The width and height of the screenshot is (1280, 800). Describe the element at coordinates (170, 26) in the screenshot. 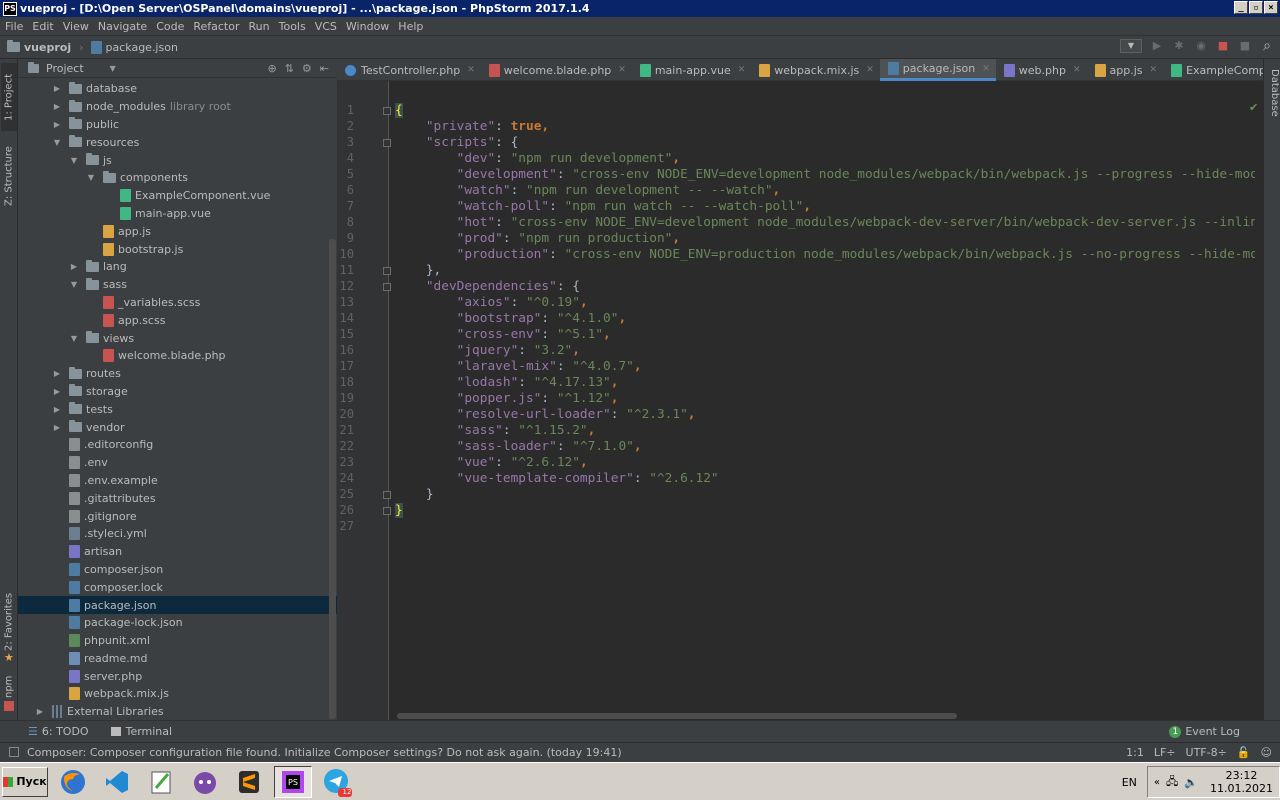

I see `menu-code: Code` at that location.